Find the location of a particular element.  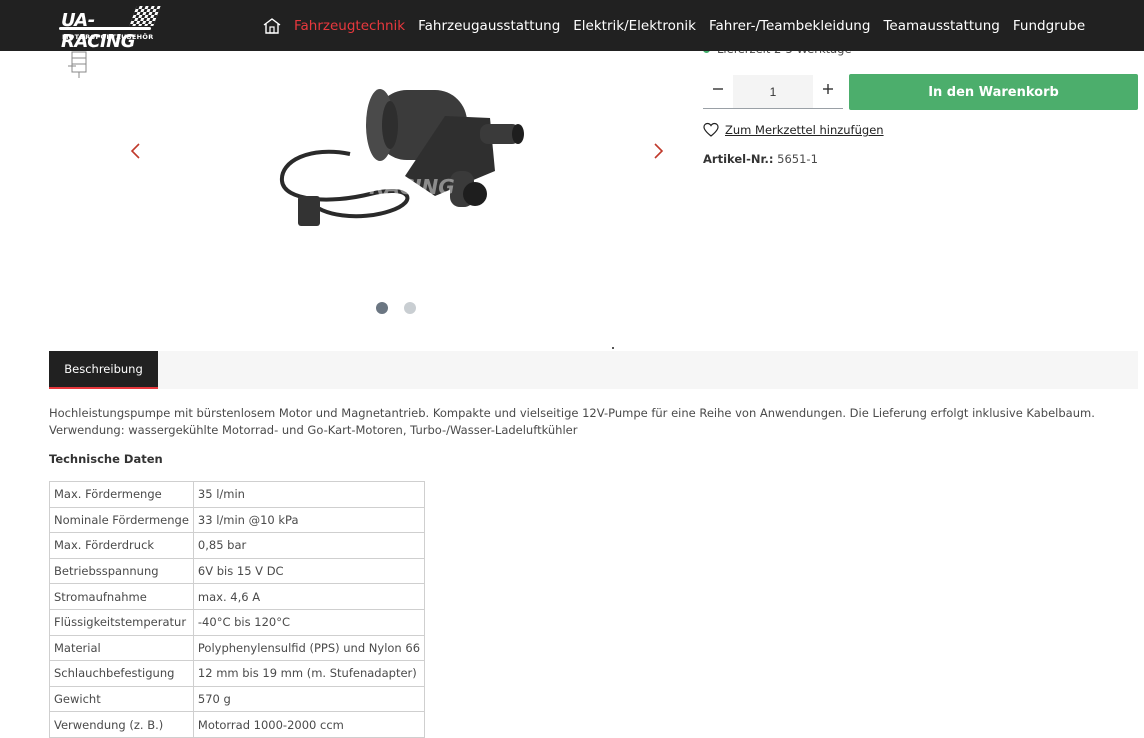

nav-item-fahrzeugtechnik: Fahrzeugtechnik is located at coordinates (349, 26).